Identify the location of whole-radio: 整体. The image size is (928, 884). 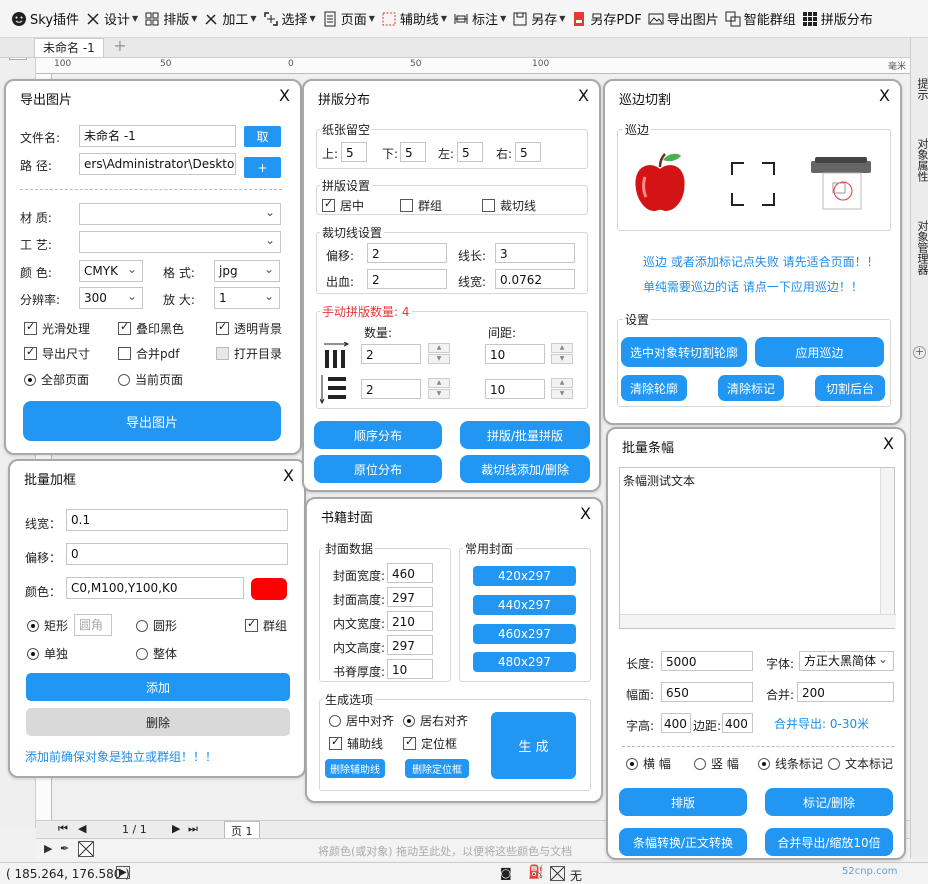
(156, 653).